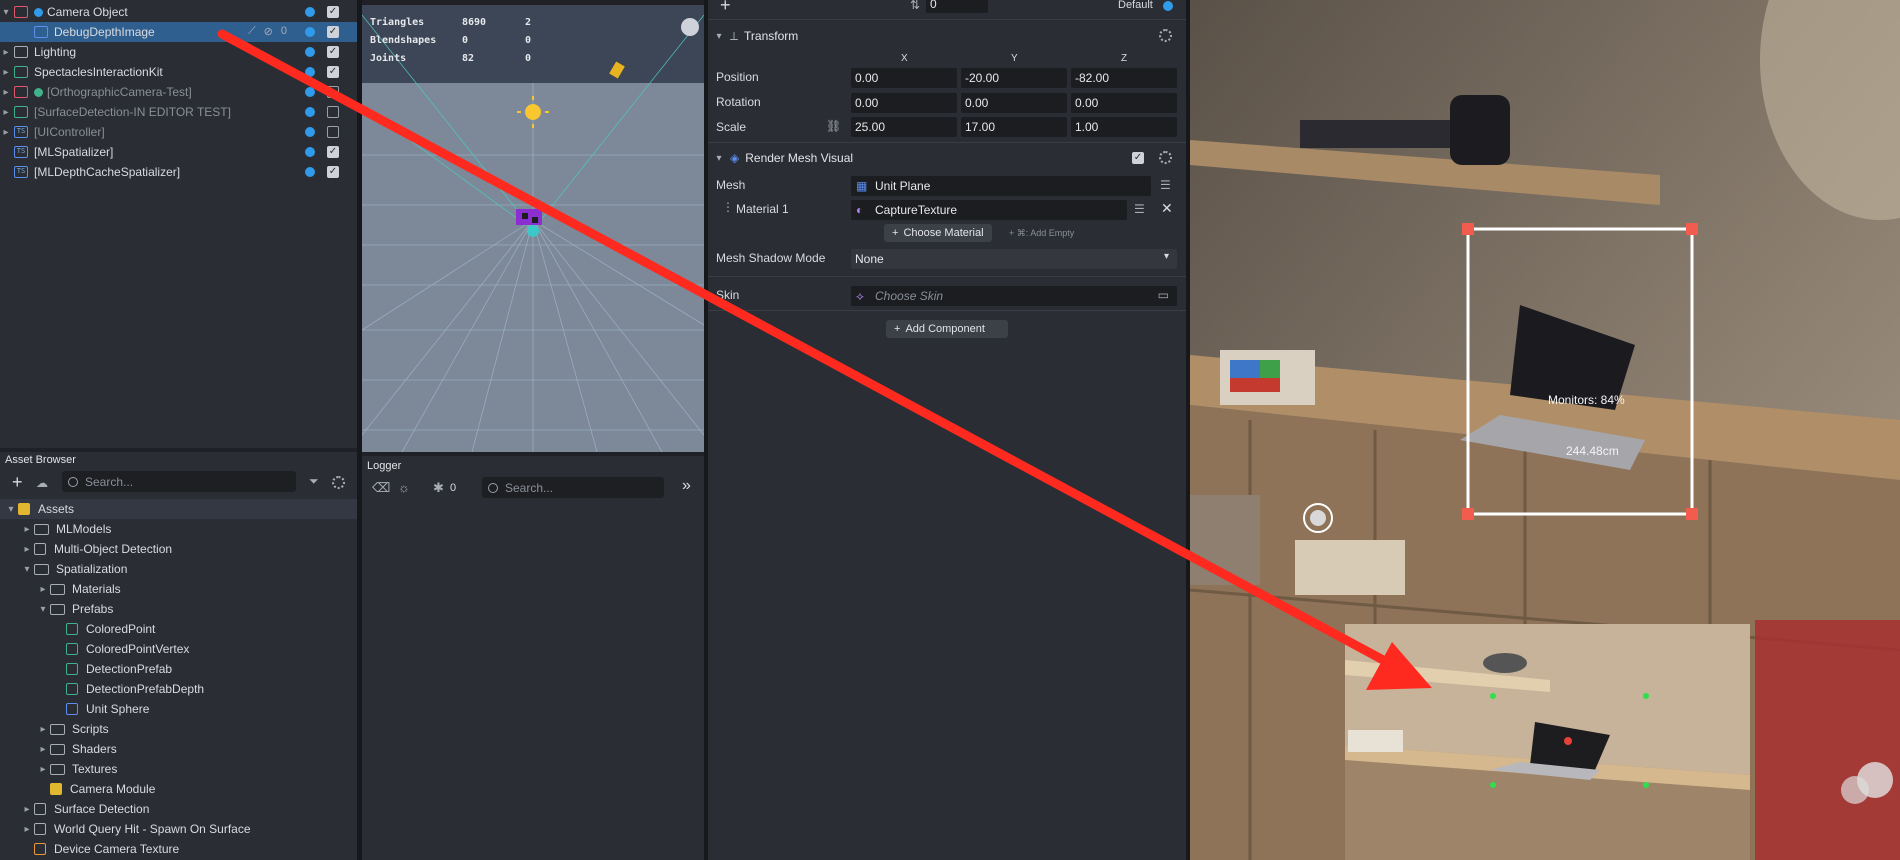 The image size is (1900, 860). What do you see at coordinates (947, 158) in the screenshot?
I see `render-mesh-header: ▾ ◈ Render Mesh Visual` at bounding box center [947, 158].